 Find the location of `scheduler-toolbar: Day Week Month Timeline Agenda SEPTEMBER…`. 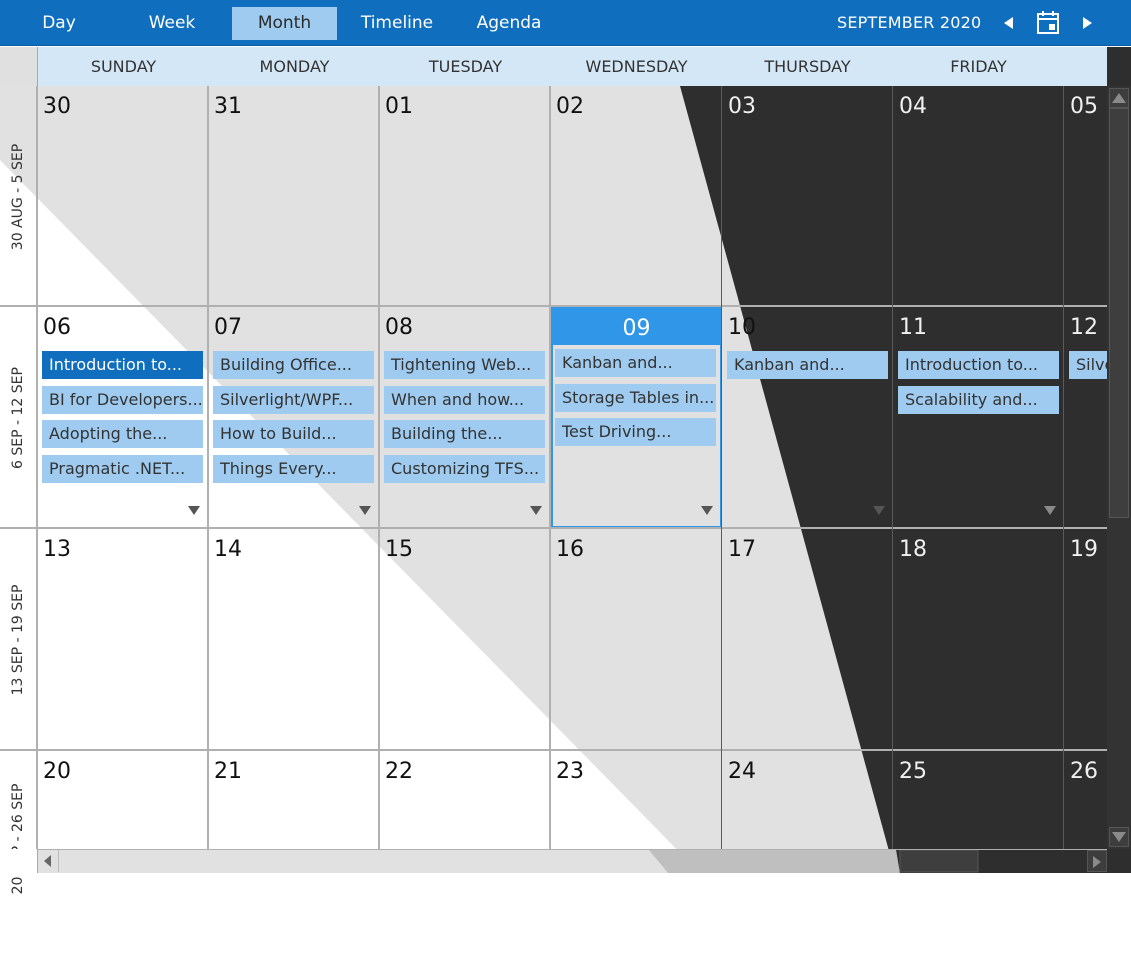

scheduler-toolbar: Day Week Month Timeline Agenda SEPTEMBER… is located at coordinates (565, 23).